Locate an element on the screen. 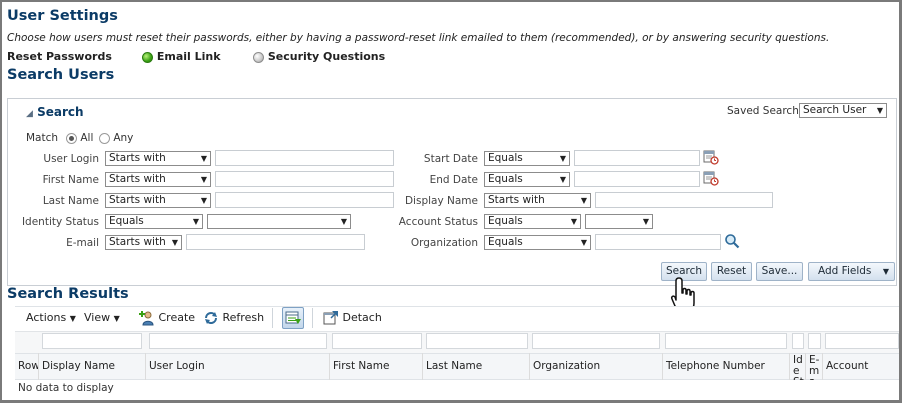 This screenshot has width=902, height=403. last-name-operator-select: Starts with ▼ is located at coordinates (158, 200).